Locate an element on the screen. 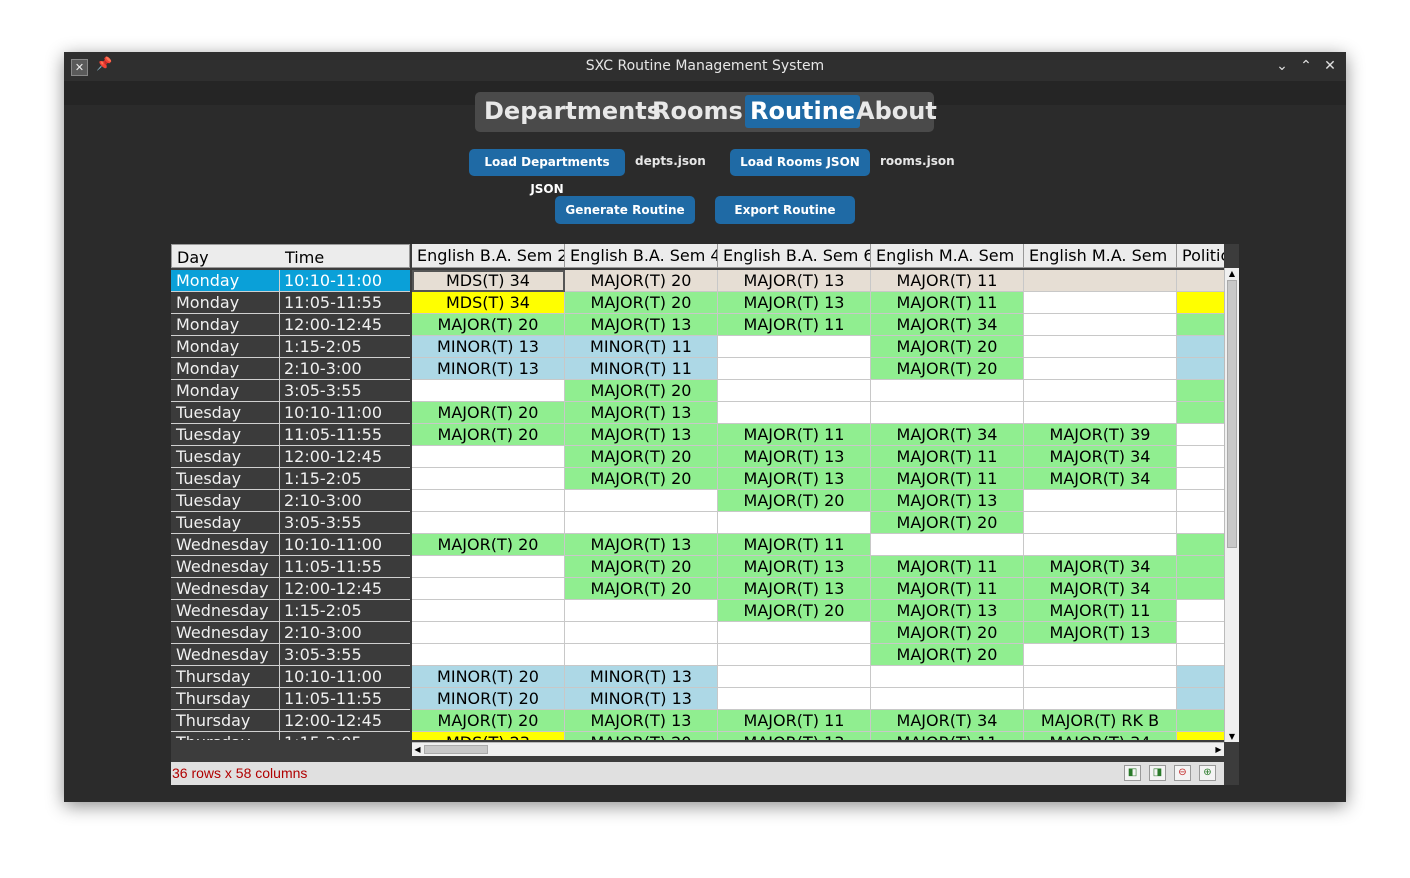  row-index-item: Tuesday 11:05-11:55 is located at coordinates (290, 435).